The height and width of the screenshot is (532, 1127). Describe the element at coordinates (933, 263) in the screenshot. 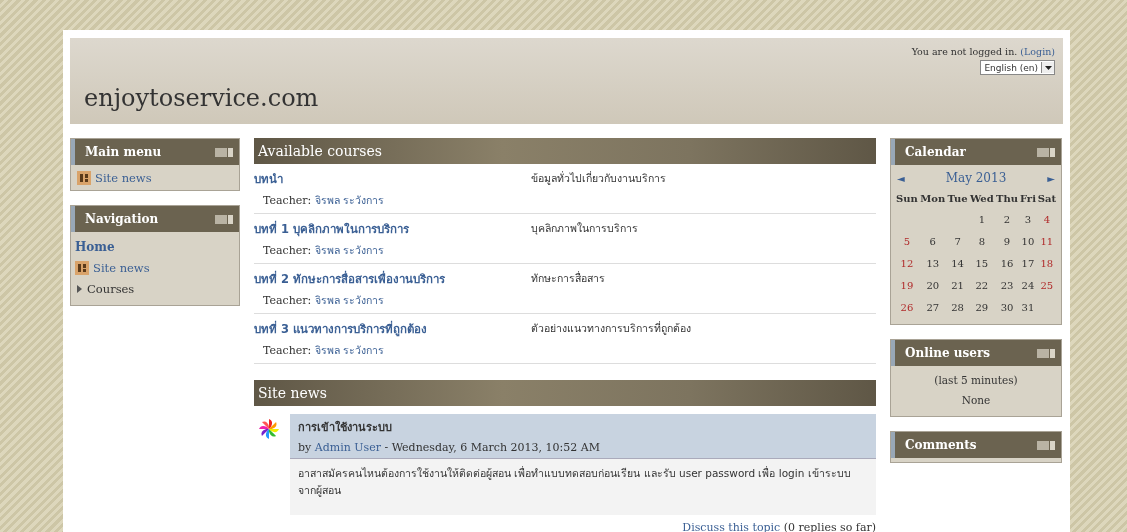

I see `calendar-day: 13` at that location.